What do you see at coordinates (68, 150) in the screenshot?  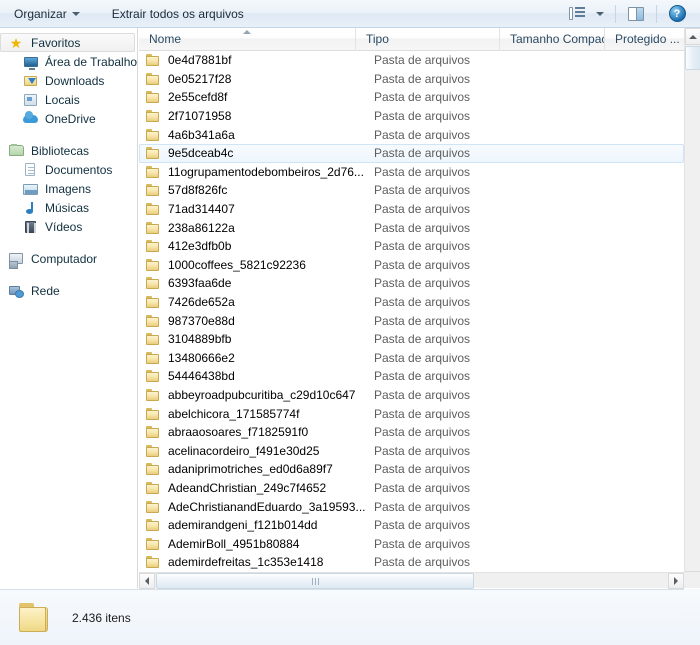 I see `sidebar-item-bibliotecas: Bibliotecas` at bounding box center [68, 150].